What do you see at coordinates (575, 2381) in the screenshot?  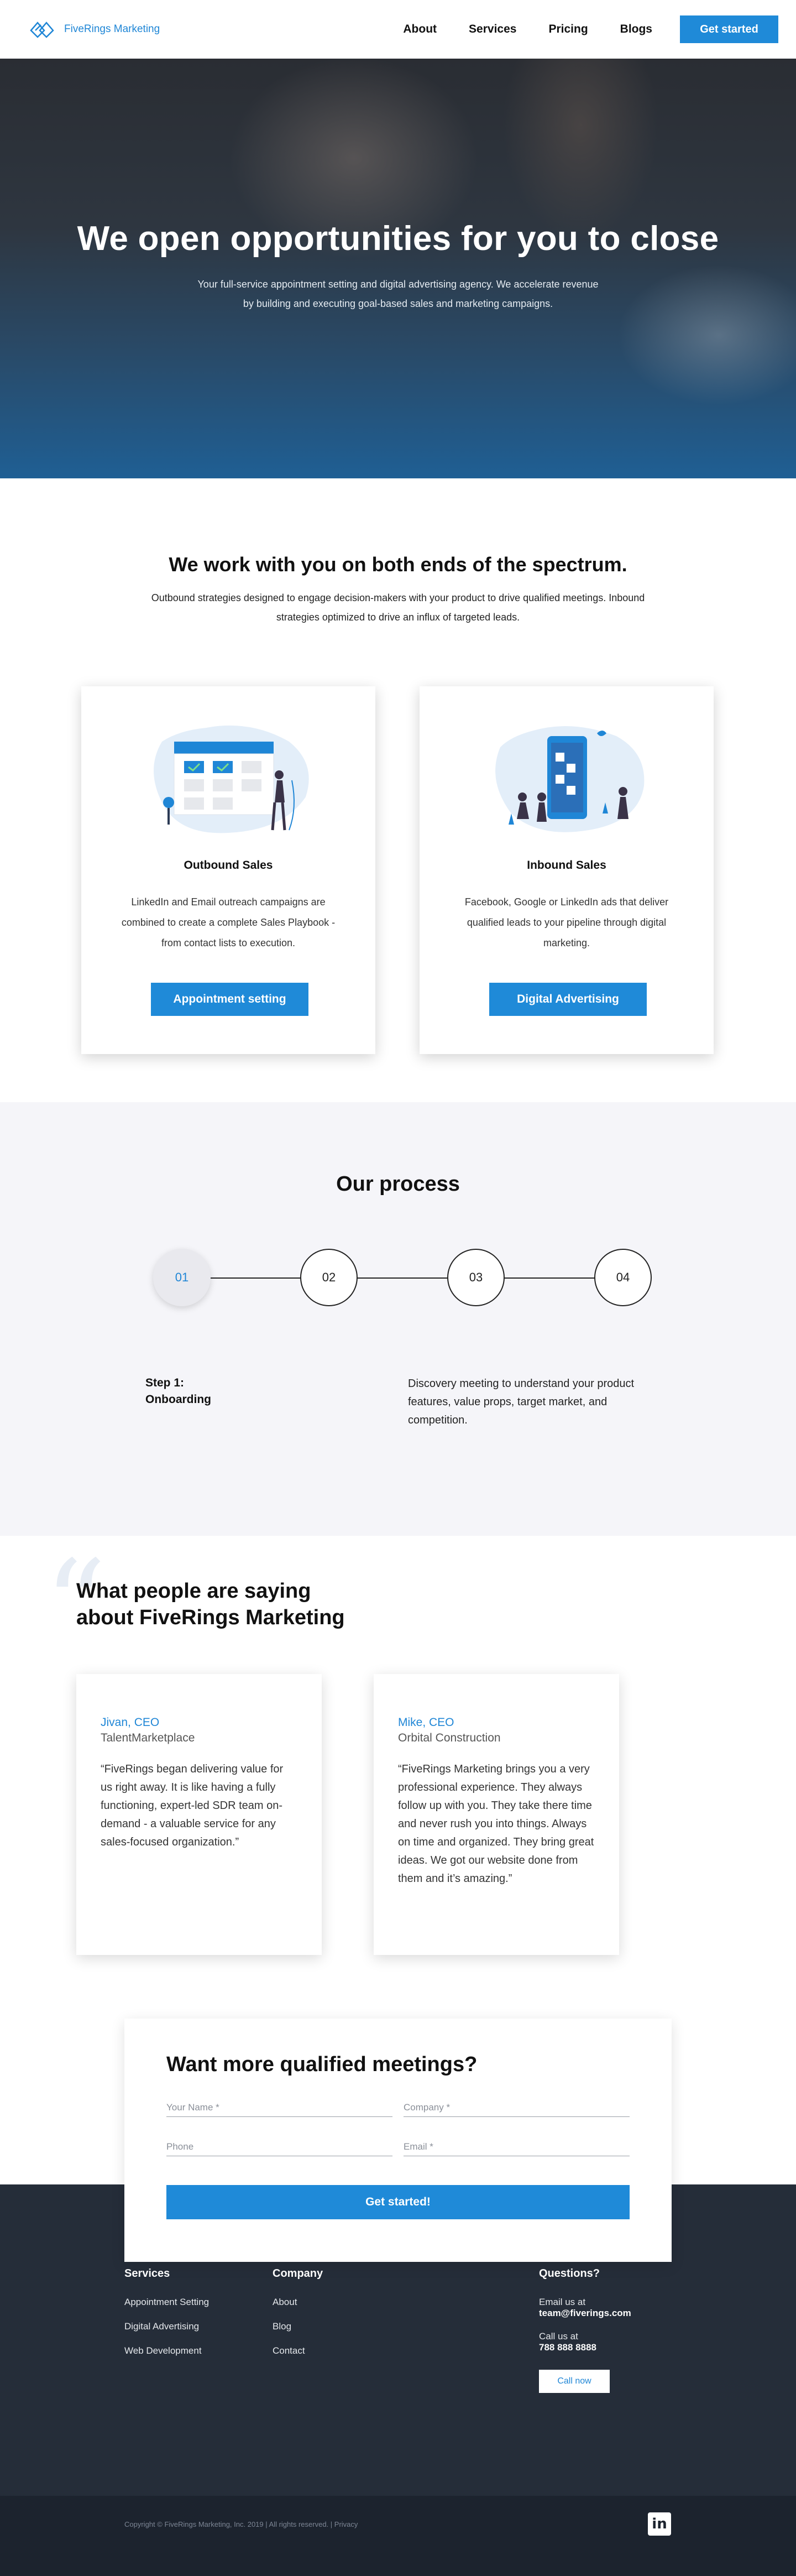 I see `call-now-button: Call now` at bounding box center [575, 2381].